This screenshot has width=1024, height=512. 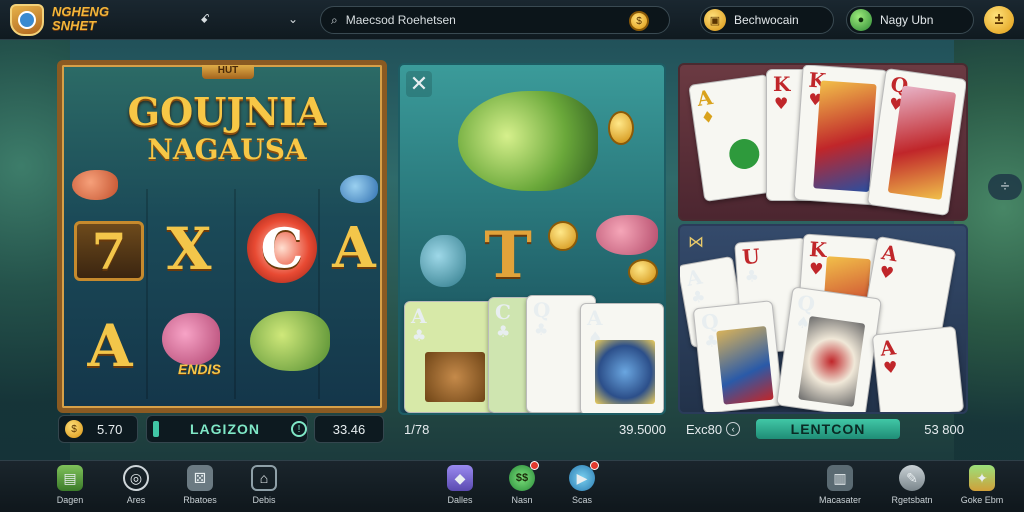 I want to click on gear-icon: ▥, so click(x=840, y=478).